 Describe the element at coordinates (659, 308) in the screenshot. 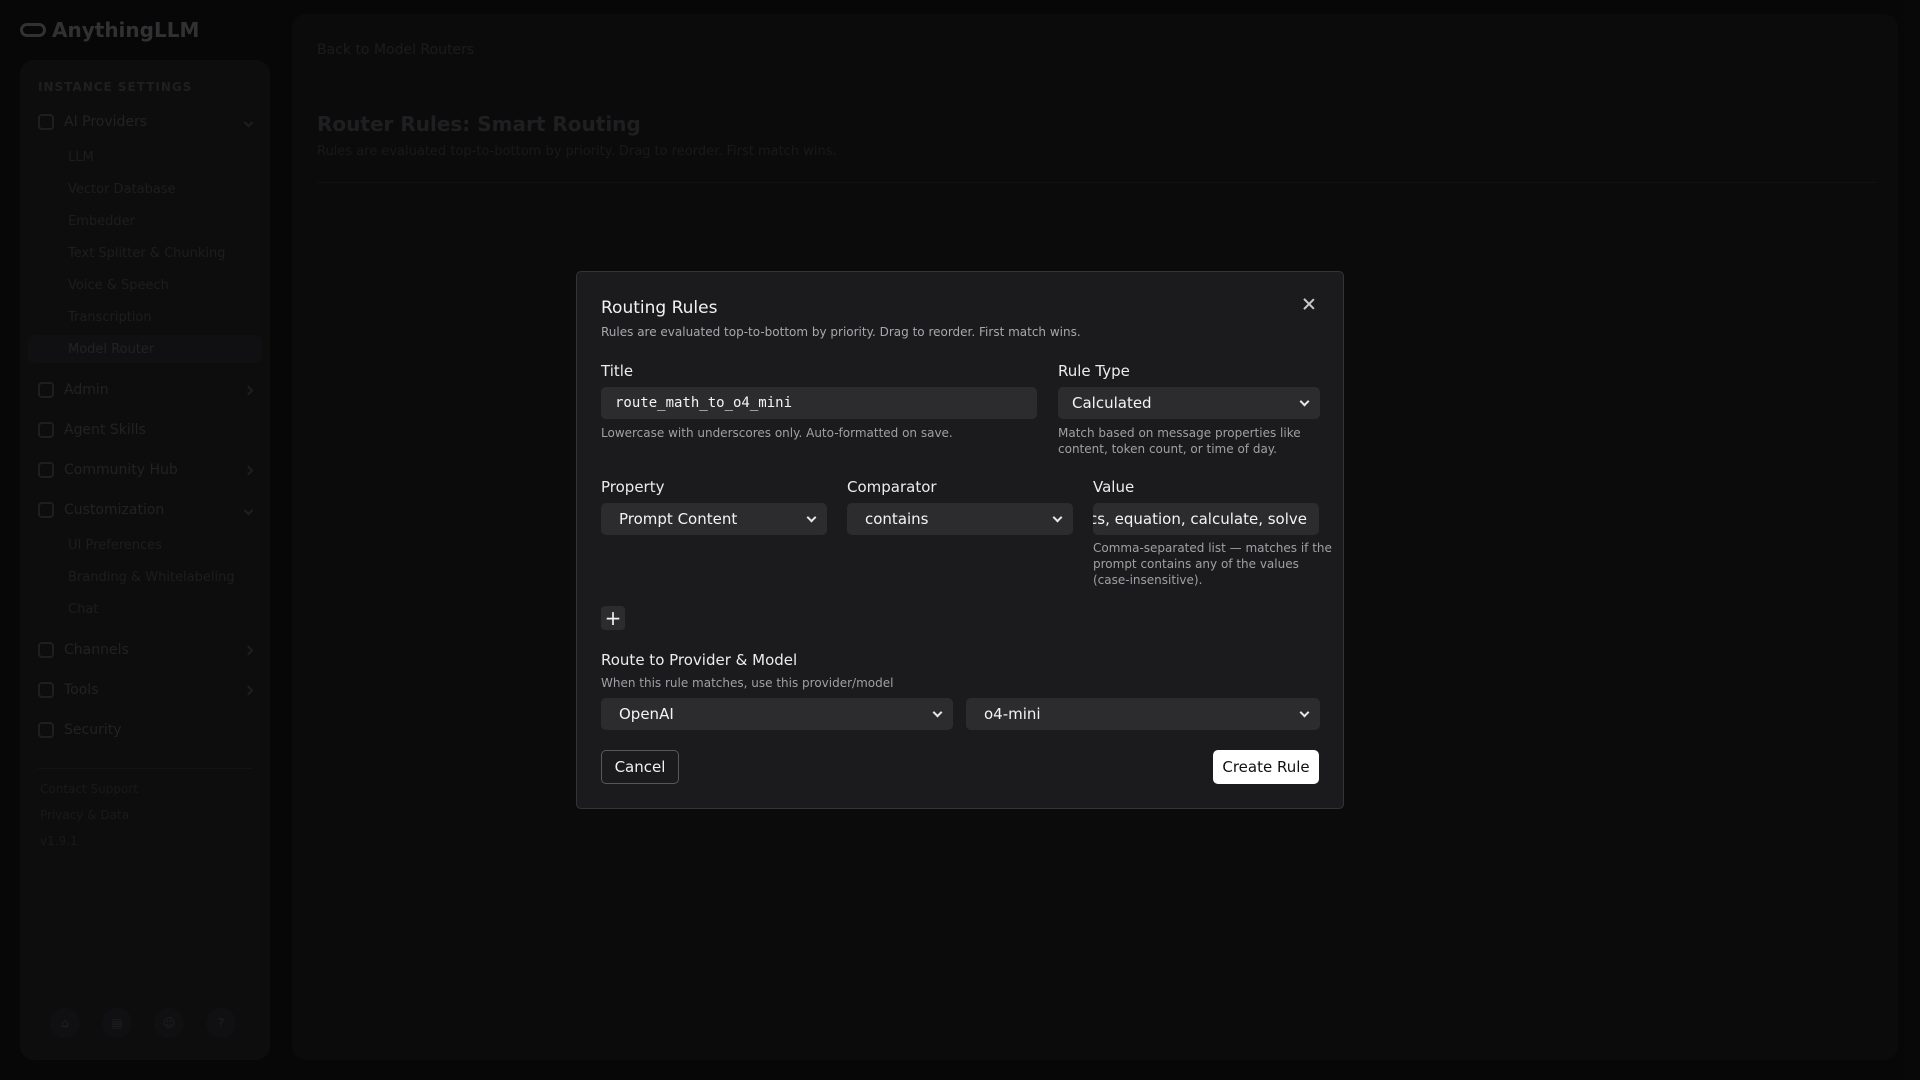

I see `modal-title: Routing Rules` at that location.